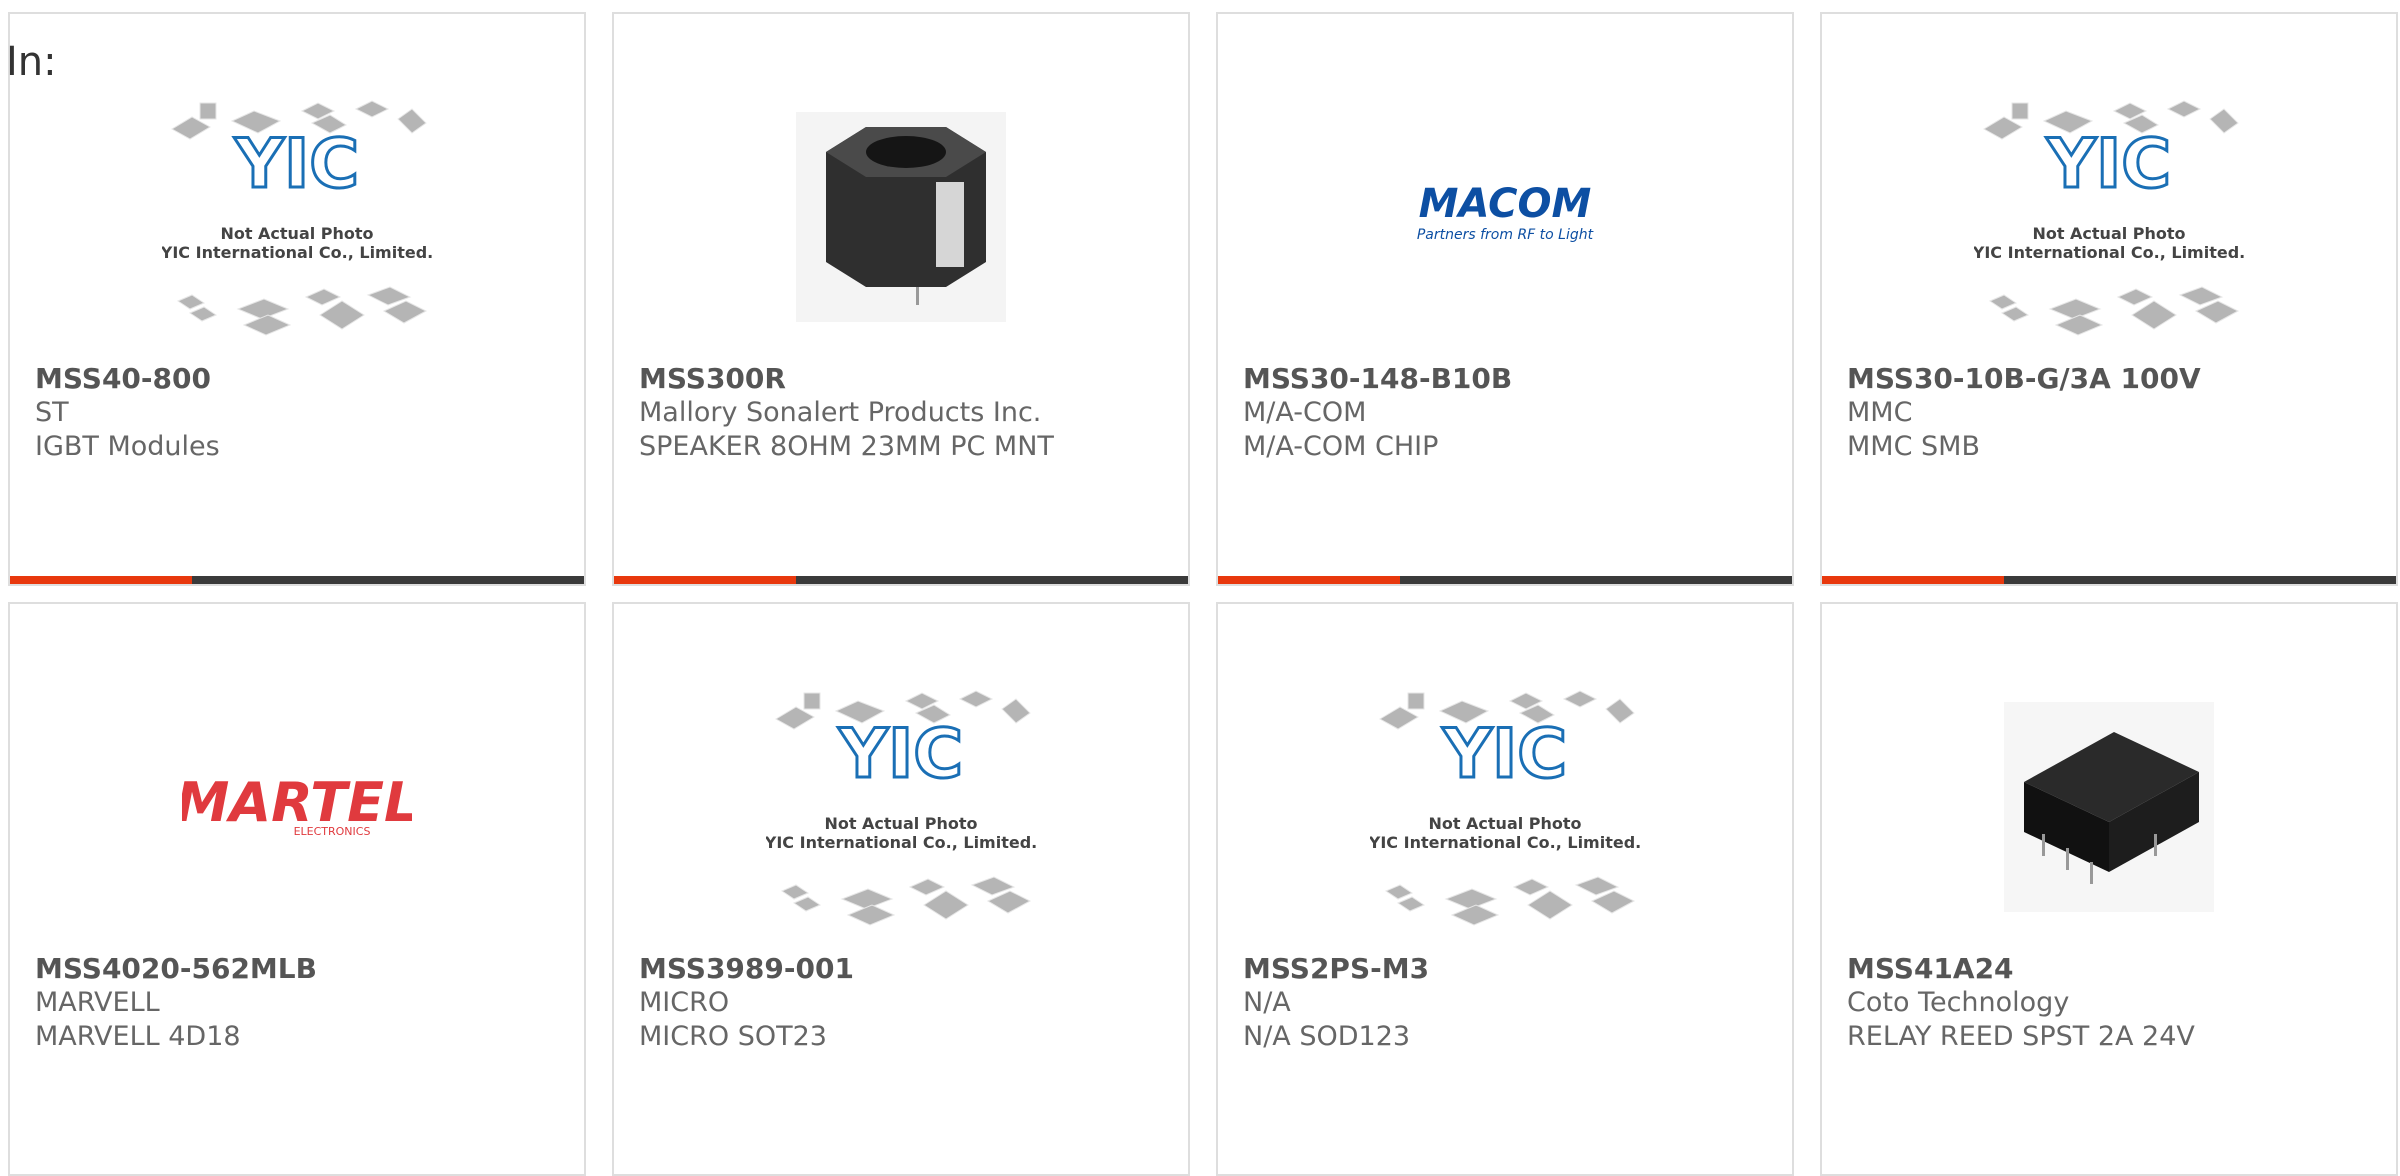  Describe the element at coordinates (840, 412) in the screenshot. I see `manufacturer: Mallory Sonalert Products Inc.` at that location.